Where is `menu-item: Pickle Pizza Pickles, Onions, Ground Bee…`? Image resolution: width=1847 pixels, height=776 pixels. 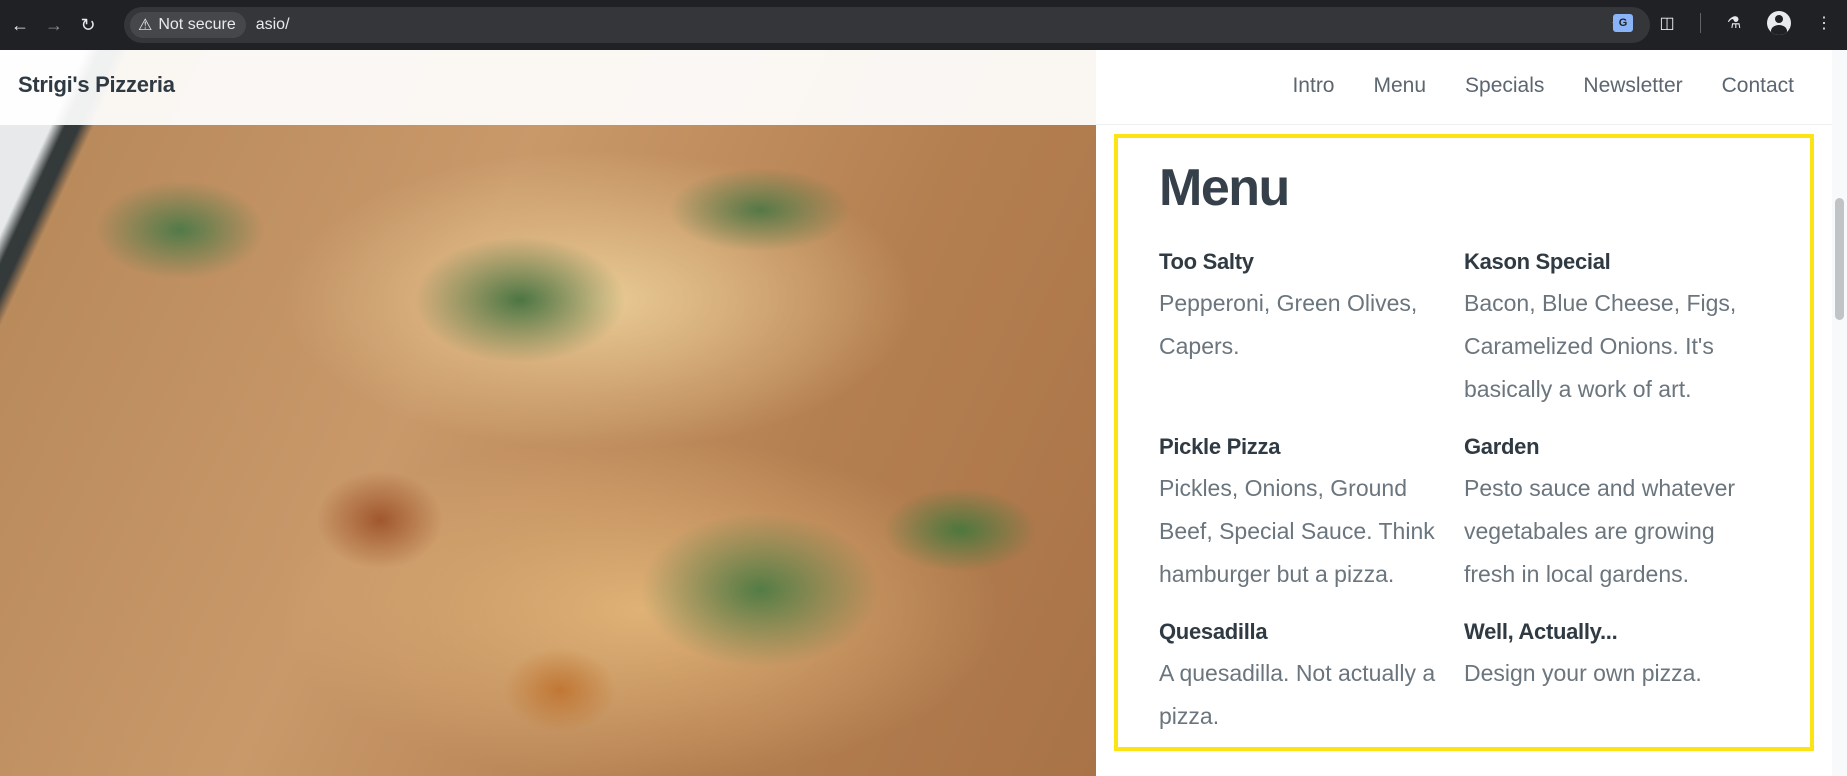
menu-item: Pickle Pizza Pickles, Onions, Ground Bee… is located at coordinates (1311, 514).